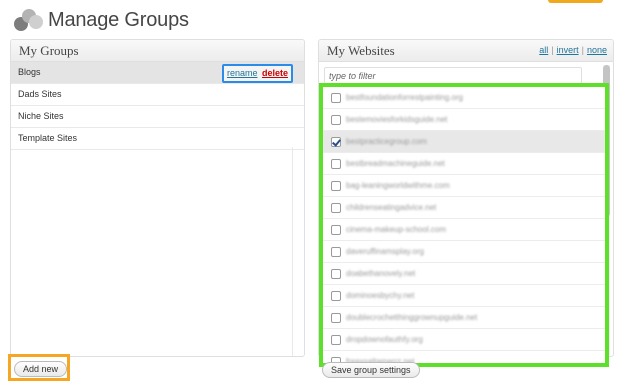  What do you see at coordinates (398, 185) in the screenshot?
I see `site-name: bag-leaningworldwithme.com` at bounding box center [398, 185].